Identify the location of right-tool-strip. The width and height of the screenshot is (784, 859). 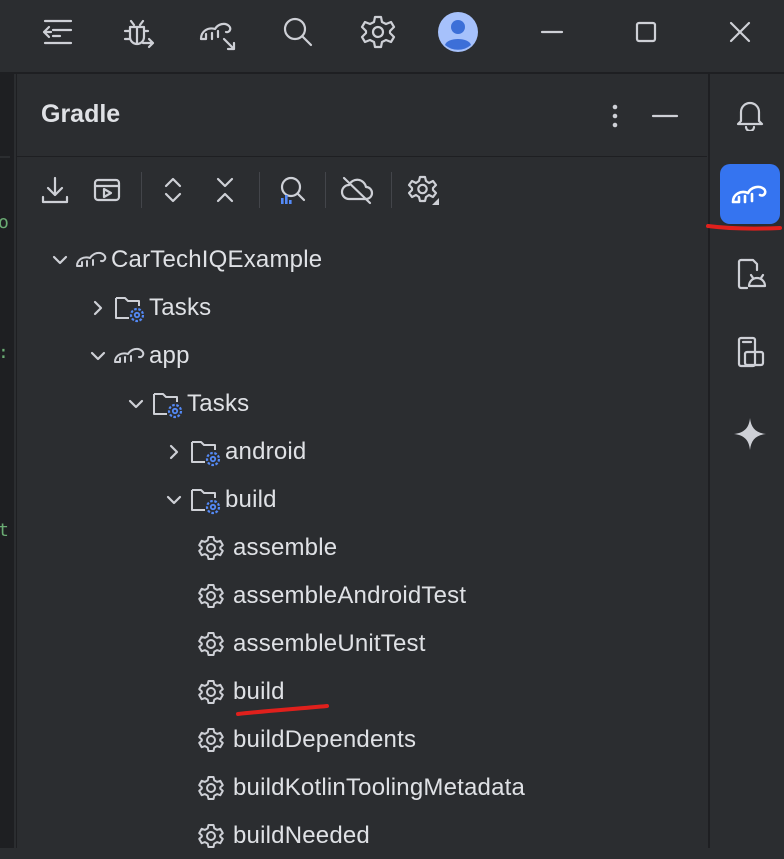
(745, 461).